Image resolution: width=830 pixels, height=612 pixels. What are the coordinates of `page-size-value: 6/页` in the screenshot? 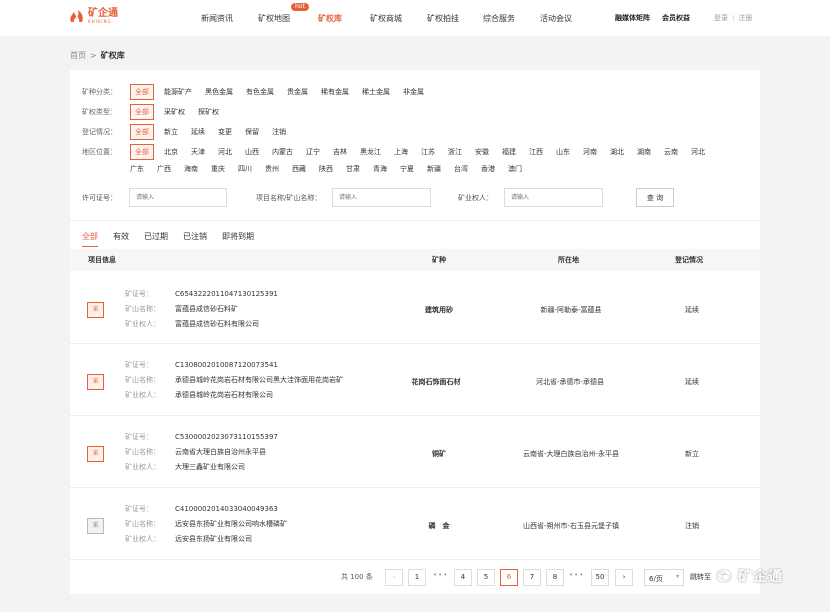 It's located at (656, 579).